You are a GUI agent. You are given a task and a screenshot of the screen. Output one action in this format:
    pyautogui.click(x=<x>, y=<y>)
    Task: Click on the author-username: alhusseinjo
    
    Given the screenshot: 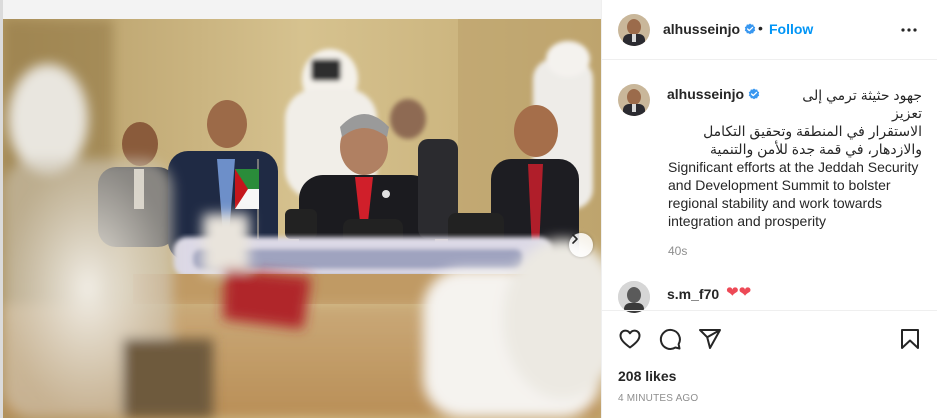 What is the action you would take?
    pyautogui.click(x=709, y=29)
    